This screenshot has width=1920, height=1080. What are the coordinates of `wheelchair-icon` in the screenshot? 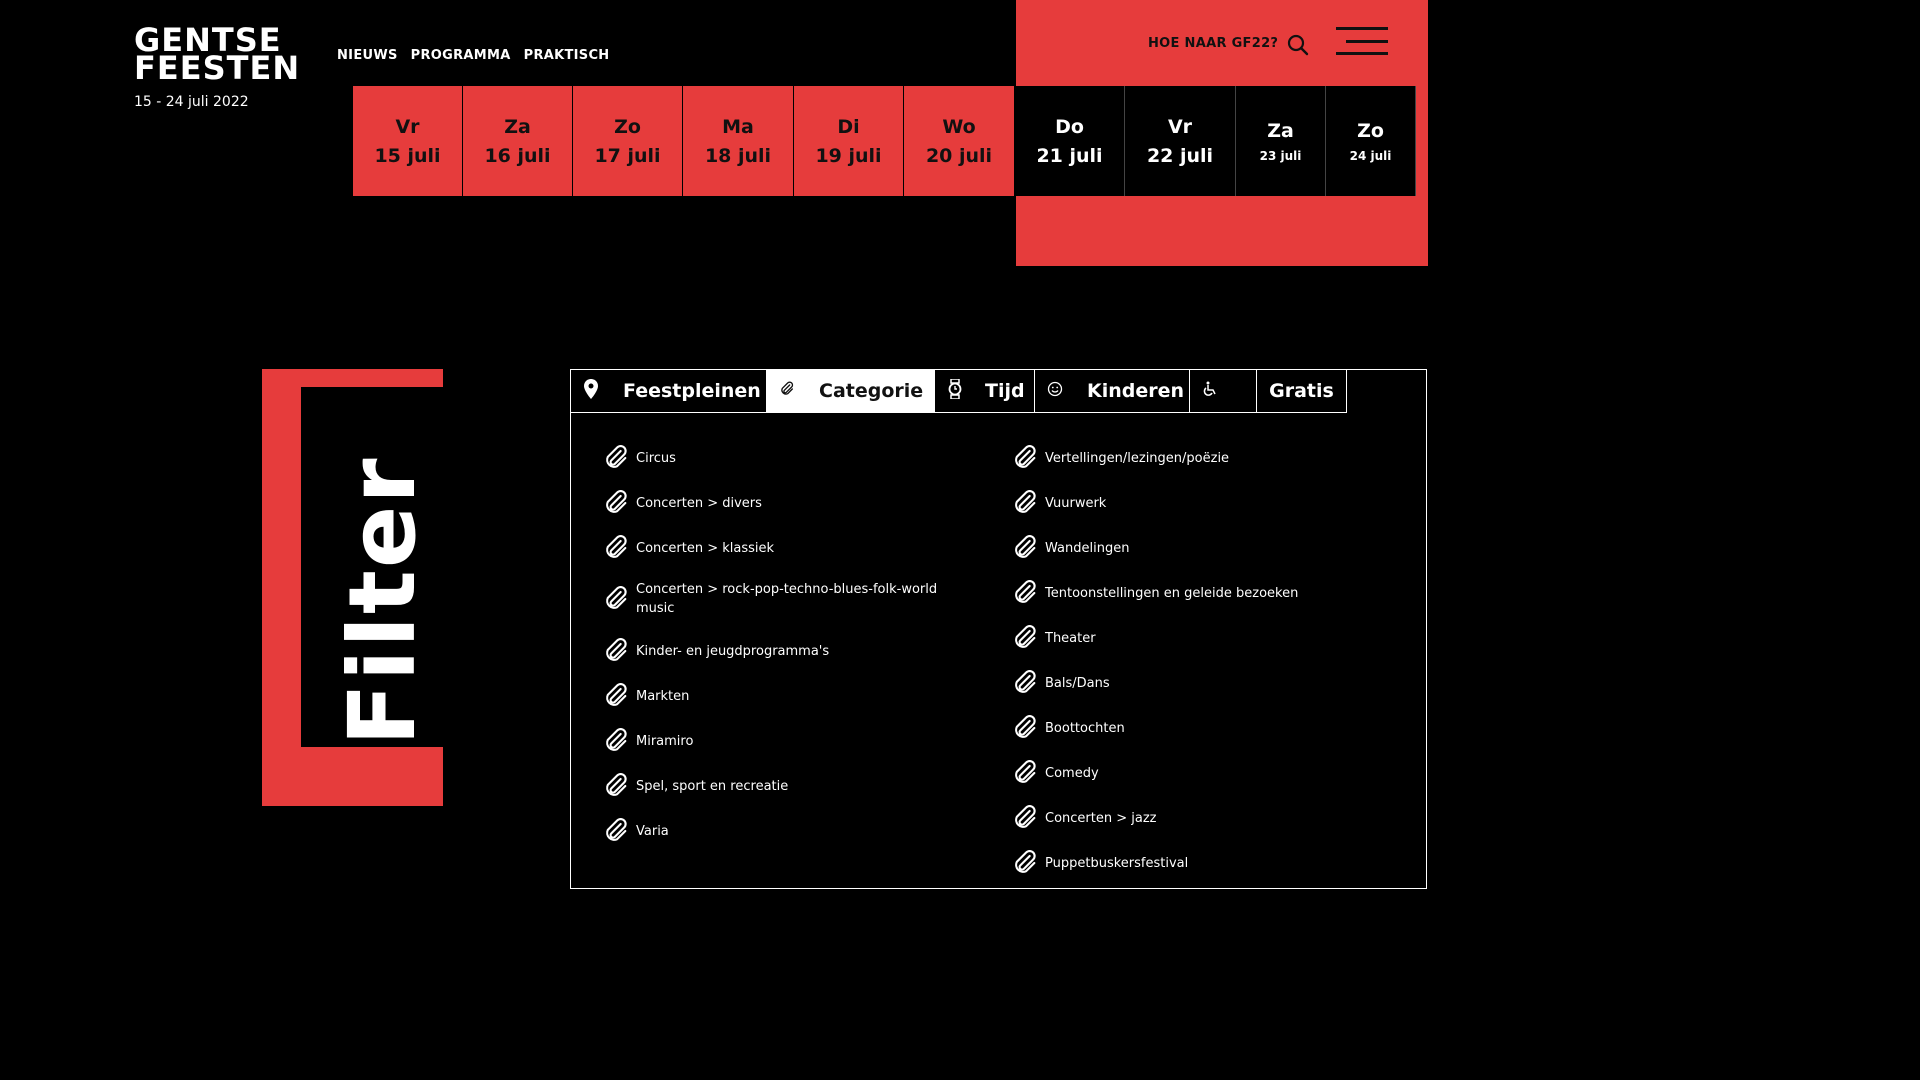 It's located at (1210, 391).